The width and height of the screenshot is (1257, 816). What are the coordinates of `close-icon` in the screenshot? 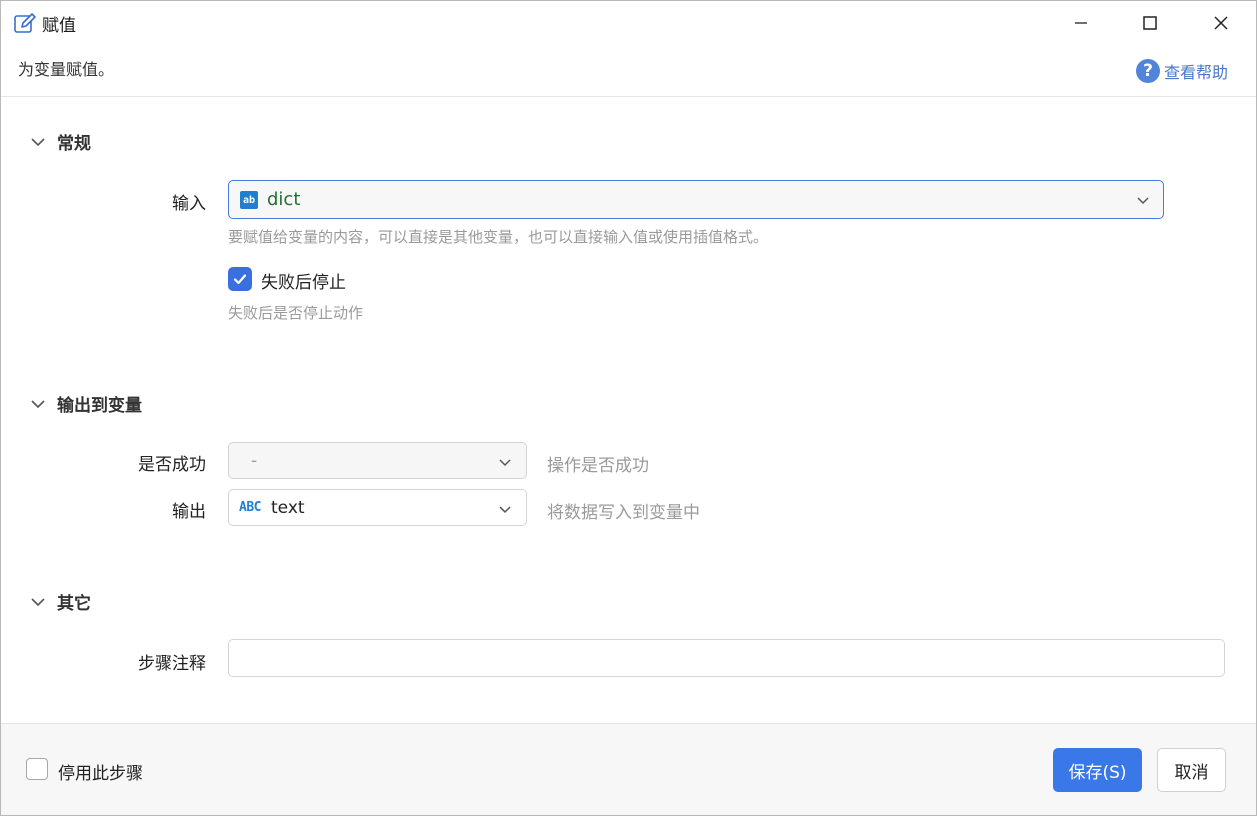 It's located at (1221, 23).